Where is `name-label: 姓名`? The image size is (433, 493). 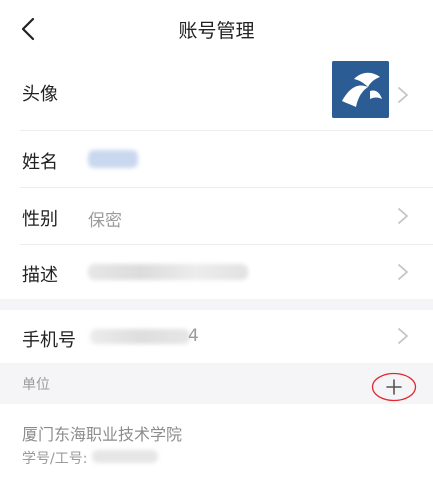 name-label: 姓名 is located at coordinates (40, 162).